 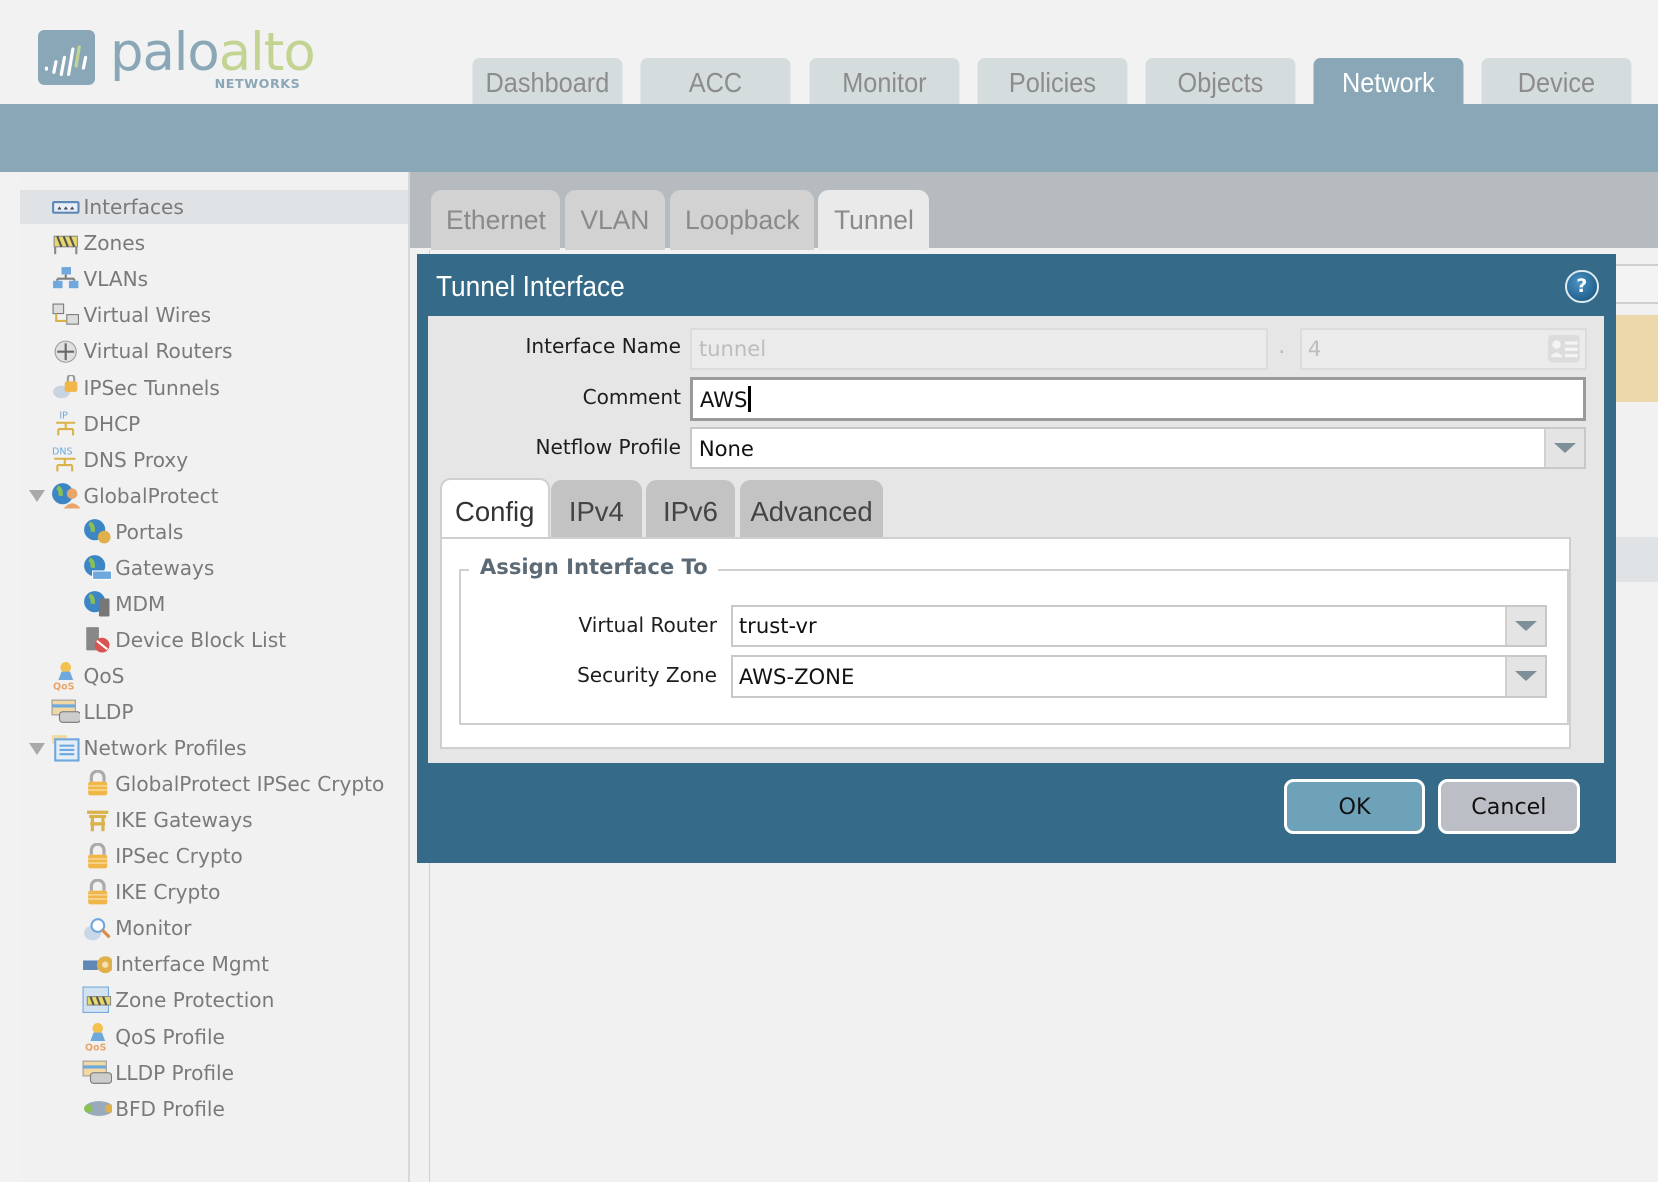 What do you see at coordinates (97, 999) in the screenshot?
I see `zone-protection-icon` at bounding box center [97, 999].